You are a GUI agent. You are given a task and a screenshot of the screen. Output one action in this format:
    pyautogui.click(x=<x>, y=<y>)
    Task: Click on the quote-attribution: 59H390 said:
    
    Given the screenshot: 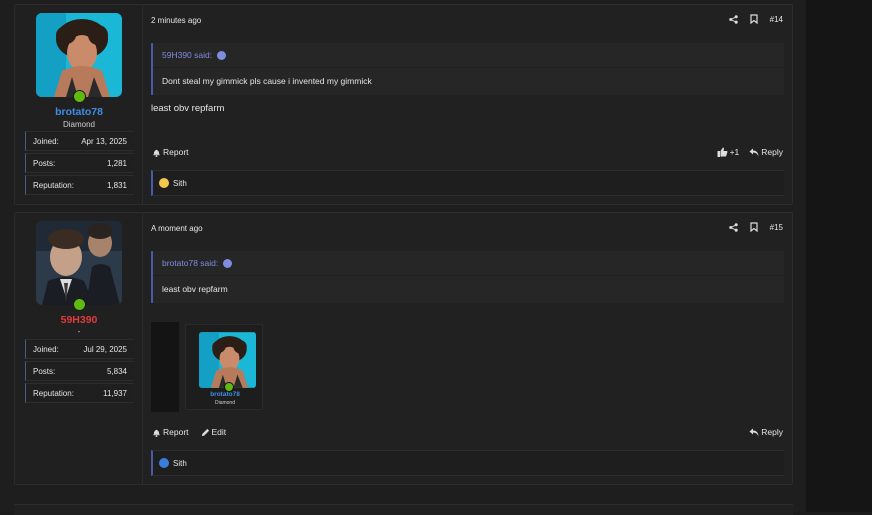 What is the action you would take?
    pyautogui.click(x=468, y=55)
    